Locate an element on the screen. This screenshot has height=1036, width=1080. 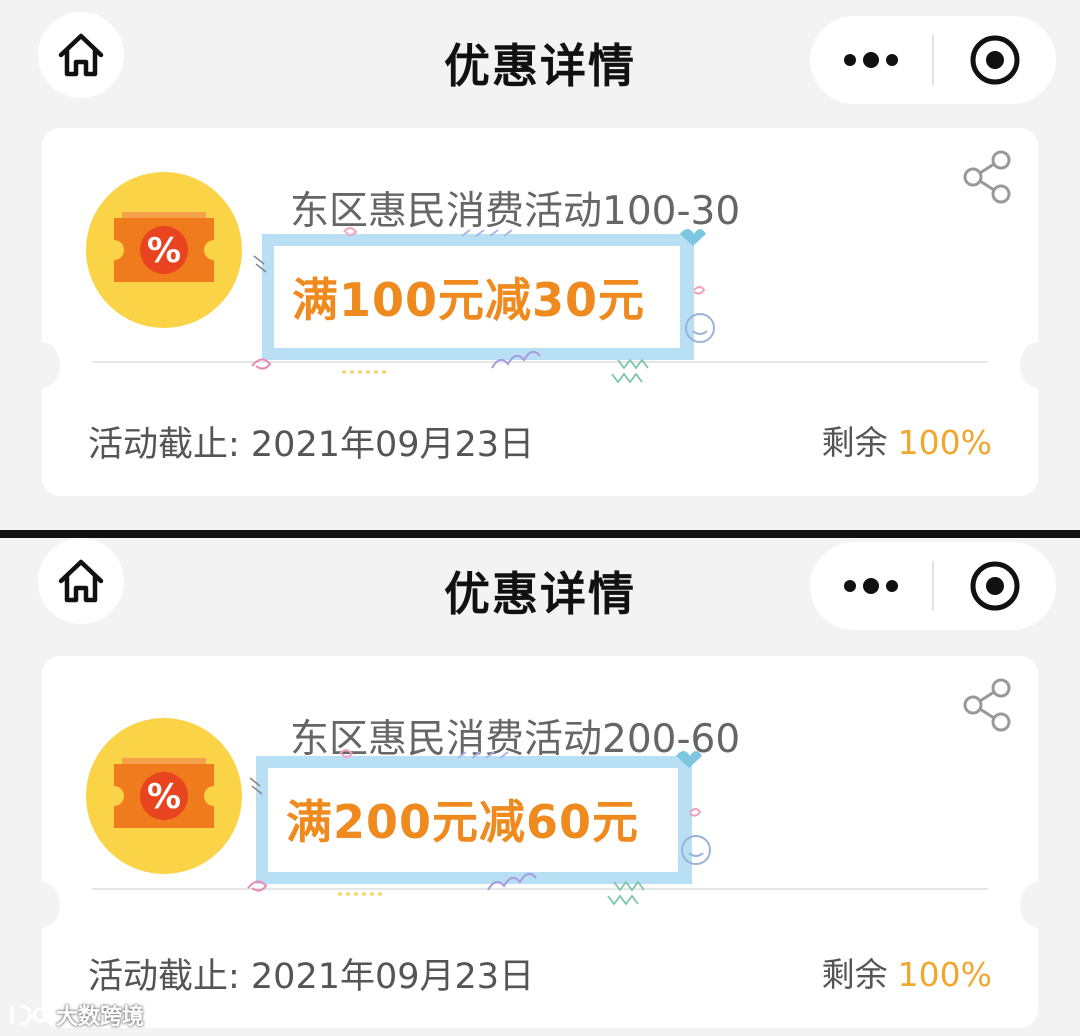
watermark-logo-icon is located at coordinates (29, 1015).